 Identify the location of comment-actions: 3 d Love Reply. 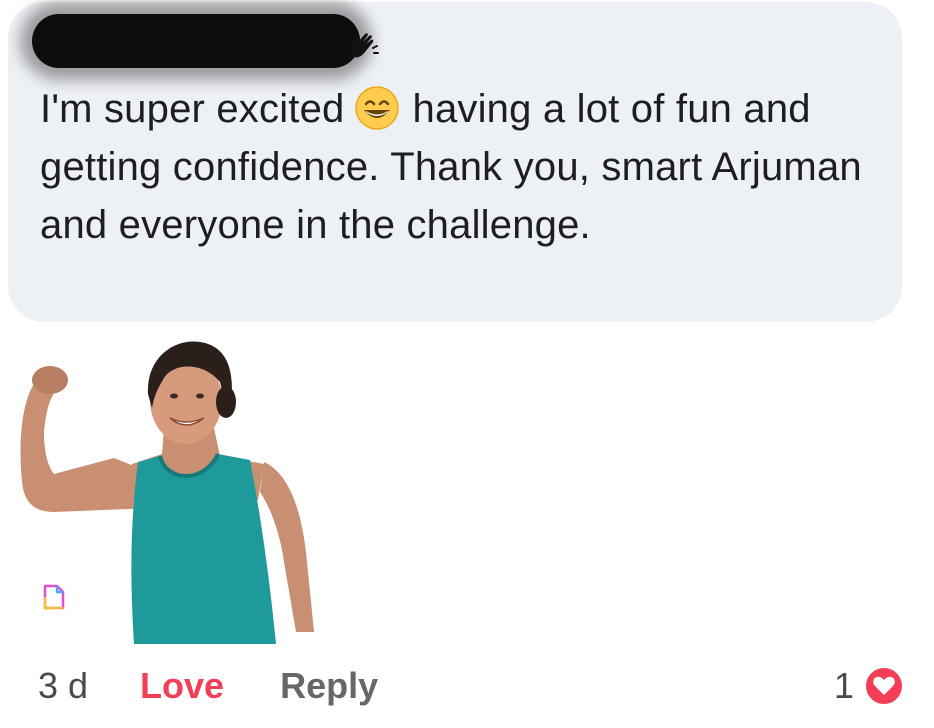
(208, 686).